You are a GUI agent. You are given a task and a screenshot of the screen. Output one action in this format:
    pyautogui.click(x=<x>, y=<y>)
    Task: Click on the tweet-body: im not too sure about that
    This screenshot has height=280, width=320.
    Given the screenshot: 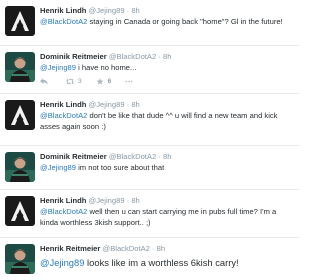 What is the action you would take?
    pyautogui.click(x=120, y=167)
    